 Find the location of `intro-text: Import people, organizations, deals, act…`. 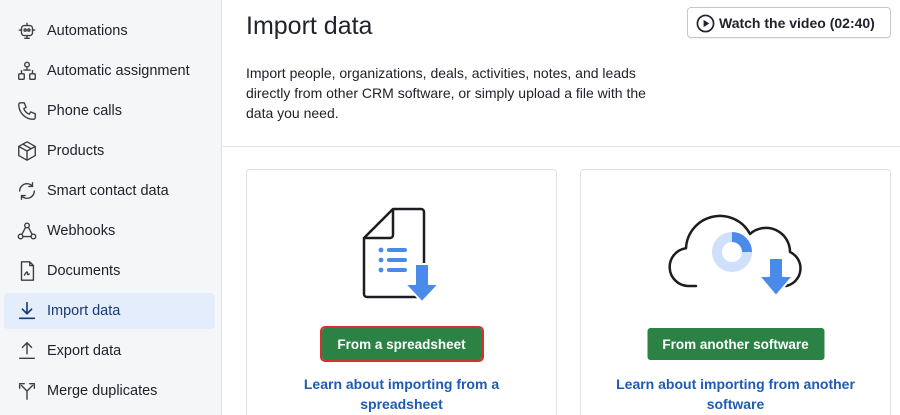

intro-text: Import people, organizations, deals, act… is located at coordinates (446, 93).